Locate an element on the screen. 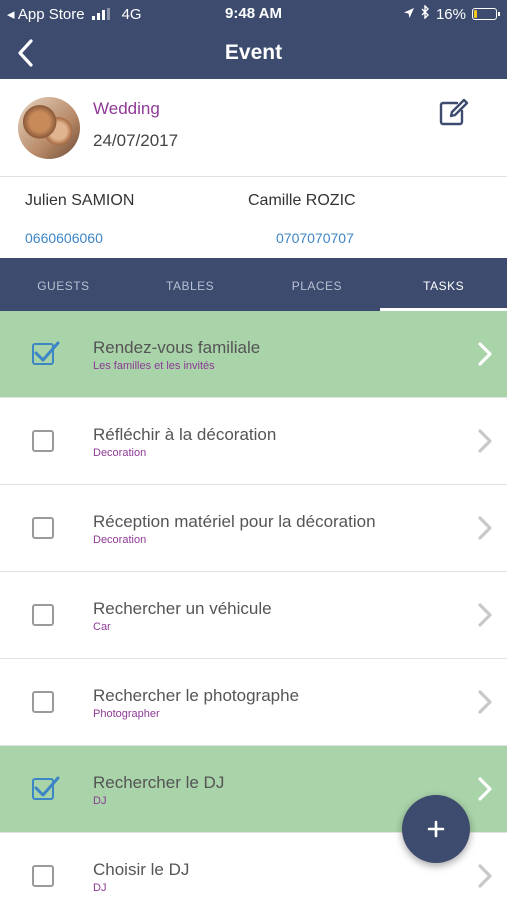 Image resolution: width=507 pixels, height=900 pixels. plus-icon is located at coordinates (436, 829).